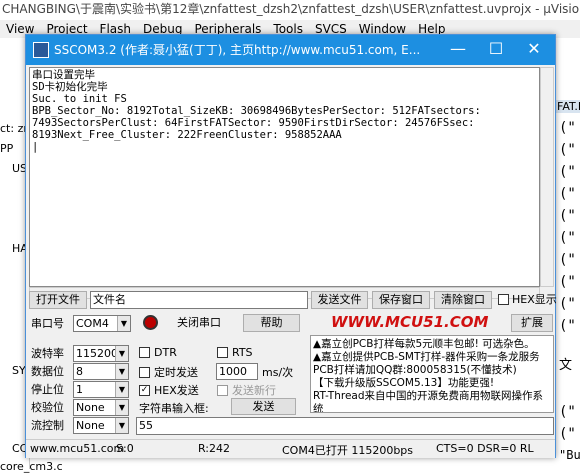 The width and height of the screenshot is (580, 473). I want to click on code-fragment: 文, so click(566, 365).